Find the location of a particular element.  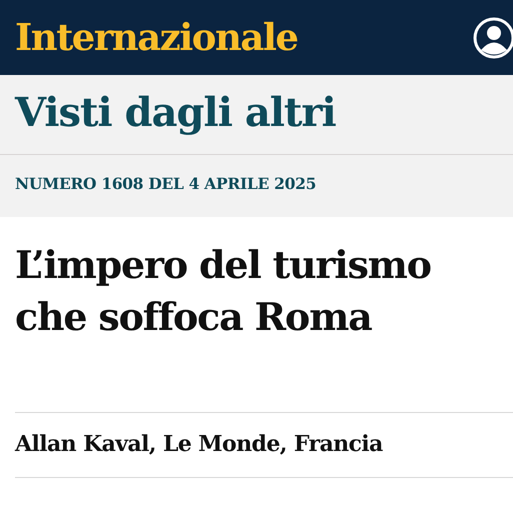

issue-date: NUMERO 1608 DEL 4 APRILE 2025 is located at coordinates (166, 184).